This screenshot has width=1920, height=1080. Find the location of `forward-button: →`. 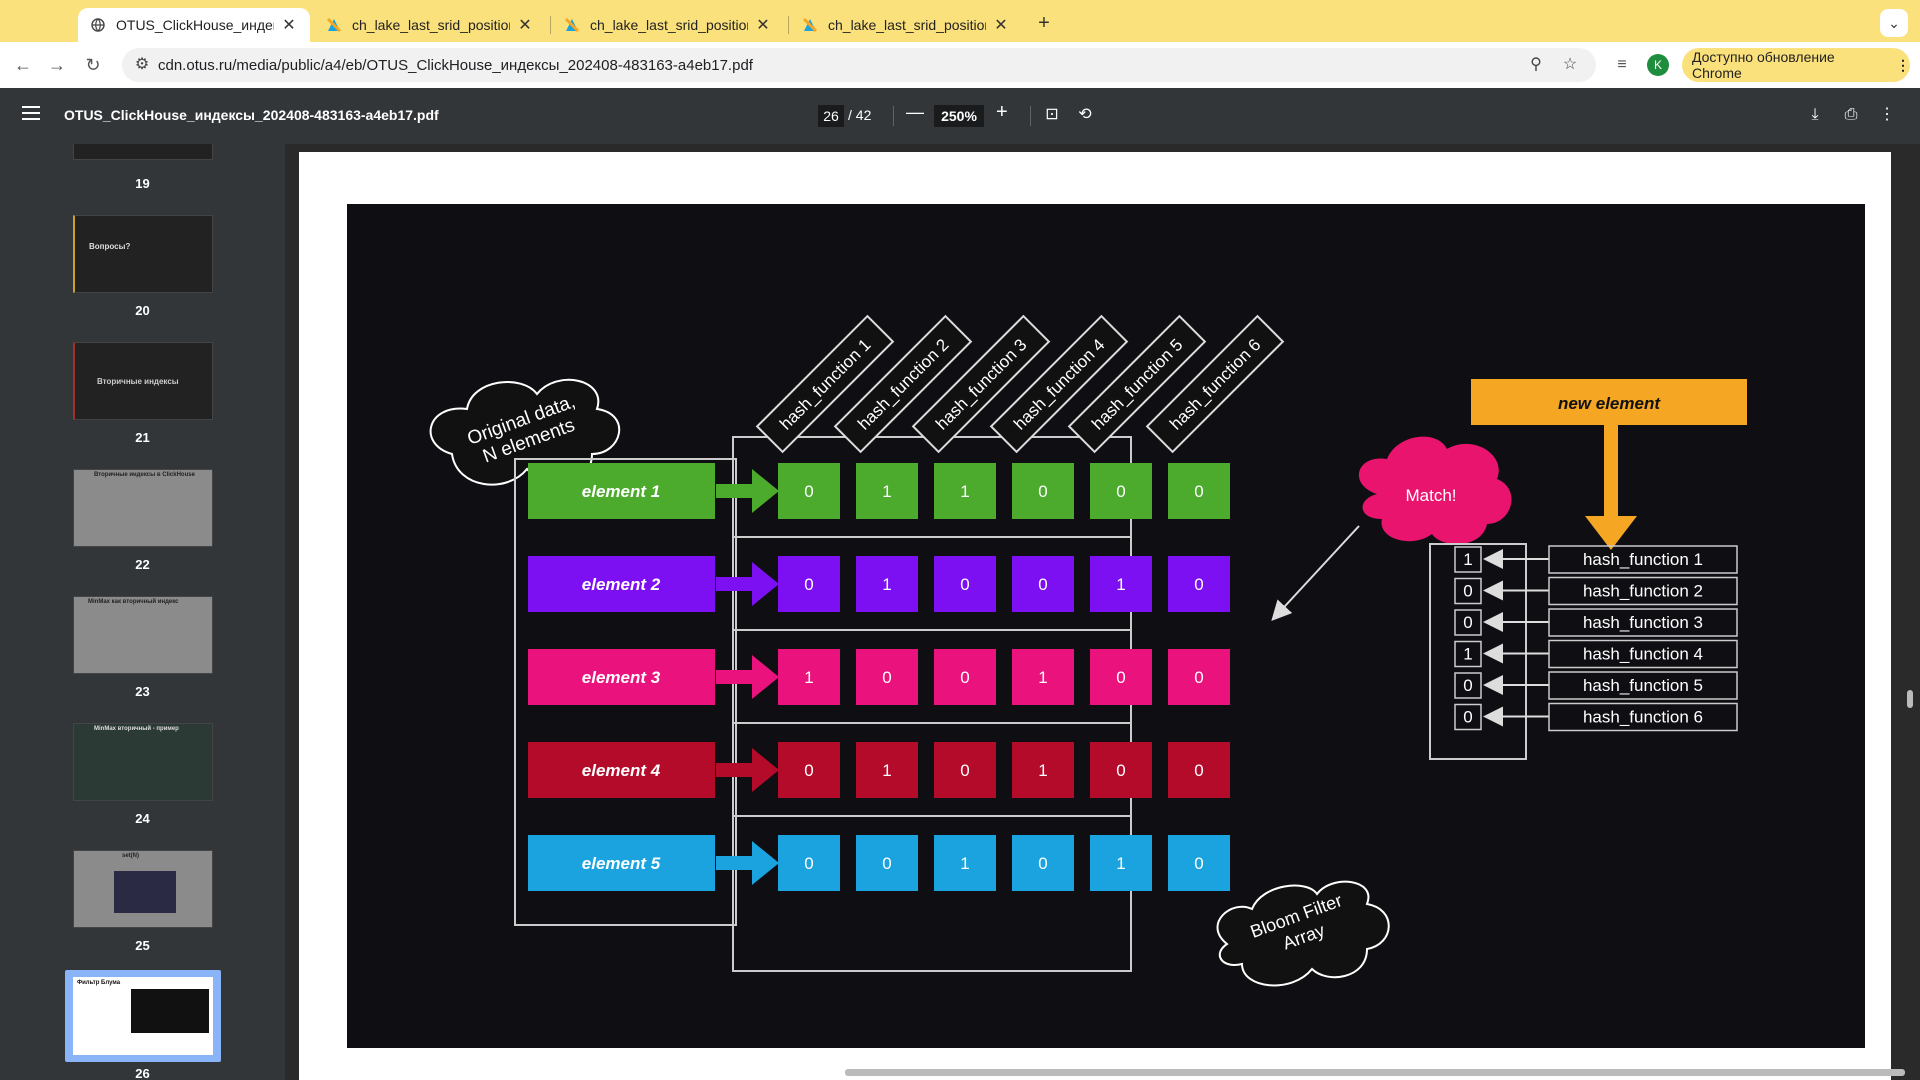

forward-button: → is located at coordinates (57, 65).